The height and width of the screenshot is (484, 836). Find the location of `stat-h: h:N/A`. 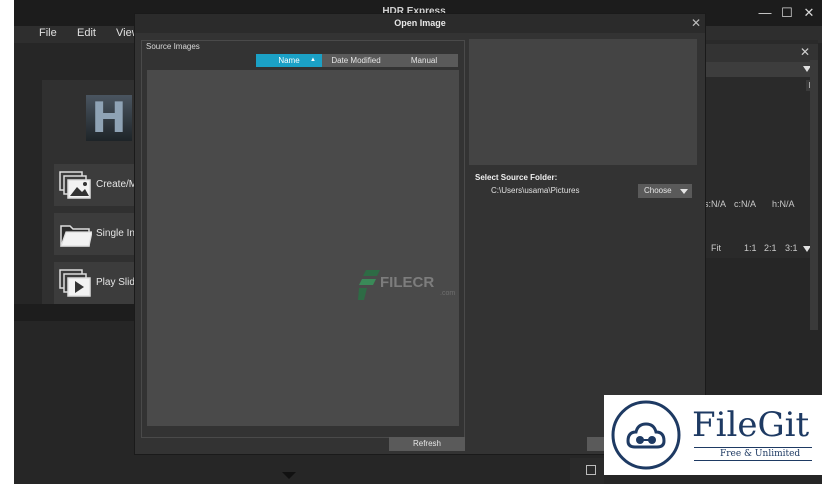

stat-h: h:N/A is located at coordinates (783, 204).